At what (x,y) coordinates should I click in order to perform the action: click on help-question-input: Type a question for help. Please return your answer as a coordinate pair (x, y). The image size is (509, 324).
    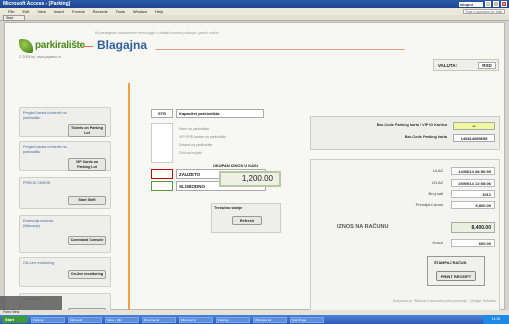
    Looking at the image, I should click on (484, 11).